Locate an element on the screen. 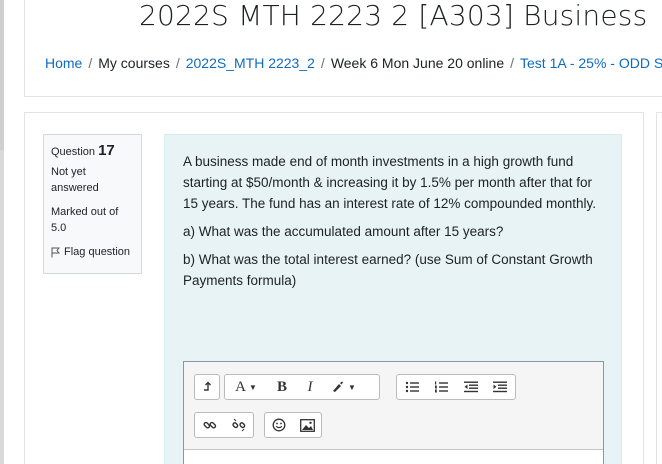  collapse-icon is located at coordinates (207, 387).